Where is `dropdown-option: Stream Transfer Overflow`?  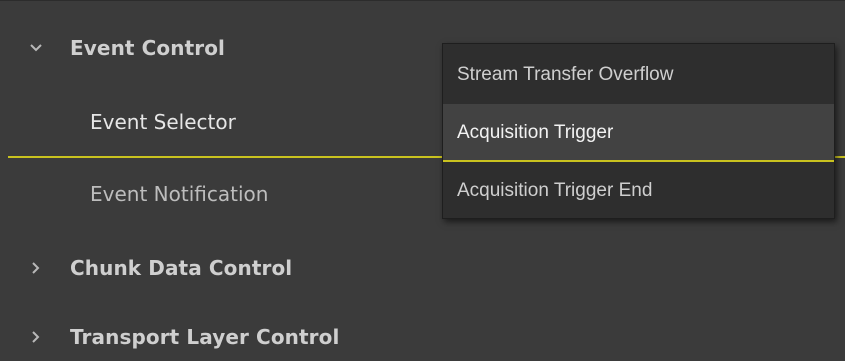 dropdown-option: Stream Transfer Overflow is located at coordinates (638, 75).